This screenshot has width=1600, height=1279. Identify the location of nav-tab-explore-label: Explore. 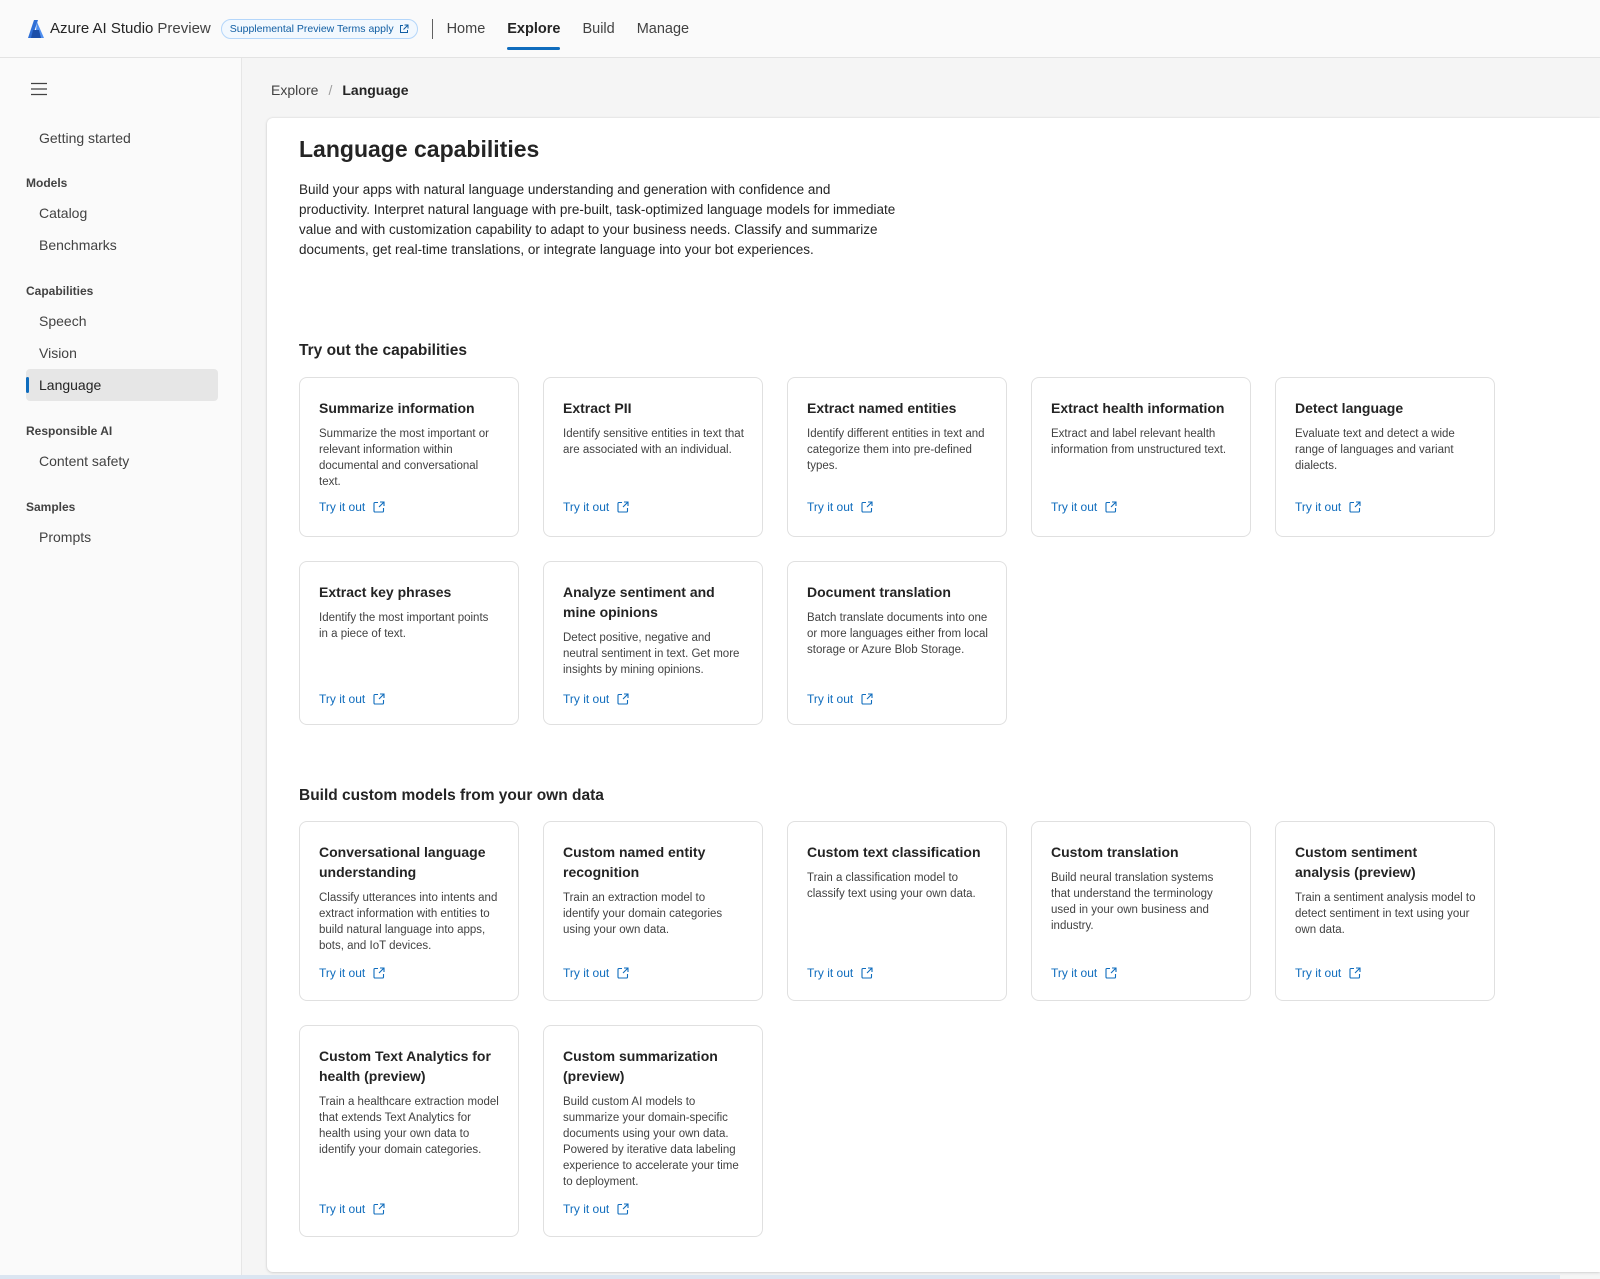
(534, 28).